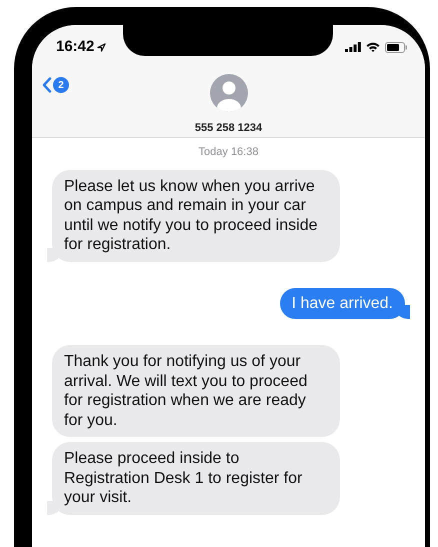  I want to click on contact-number: 555 258 1234, so click(228, 128).